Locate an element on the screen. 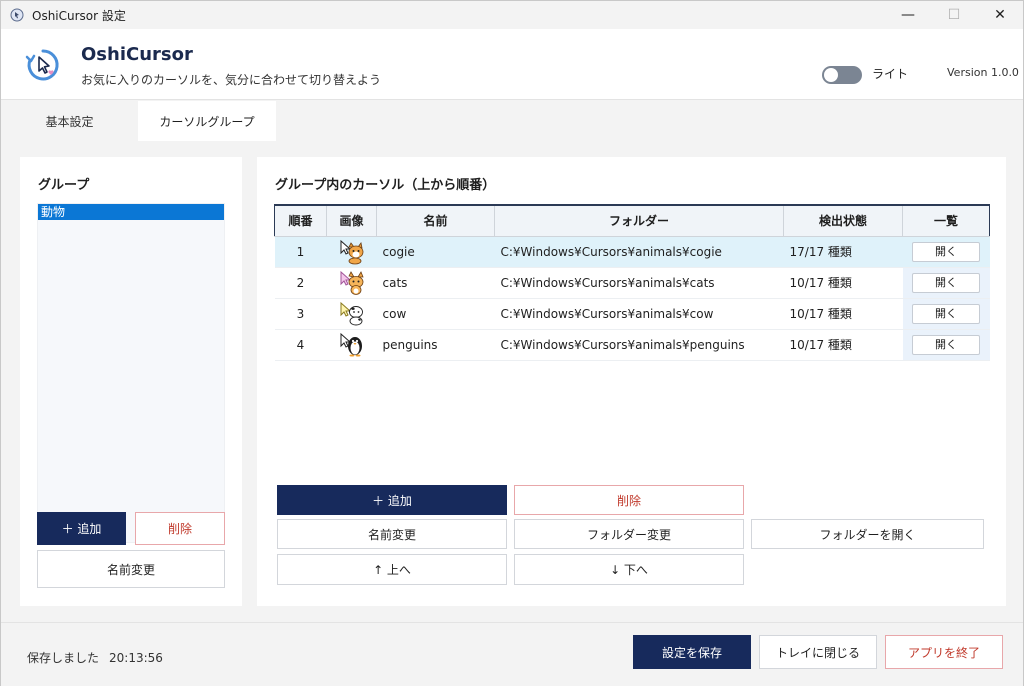 This screenshot has width=1024, height=686. rename-group-button: 名前変更 is located at coordinates (131, 569).